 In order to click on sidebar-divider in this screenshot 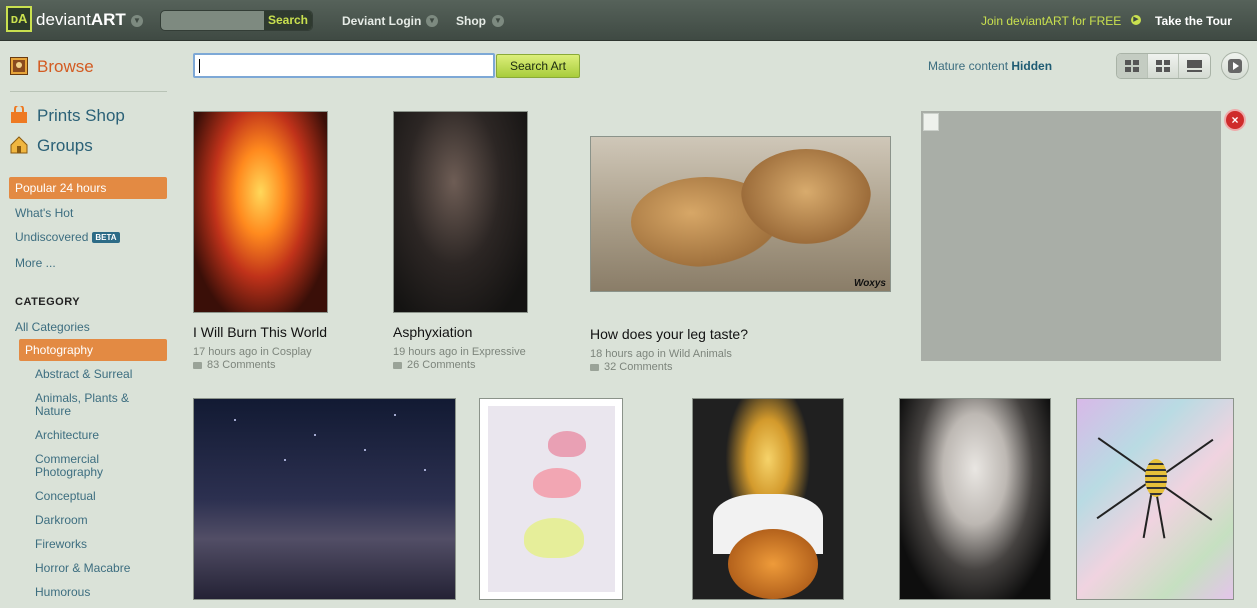, I will do `click(88, 91)`.